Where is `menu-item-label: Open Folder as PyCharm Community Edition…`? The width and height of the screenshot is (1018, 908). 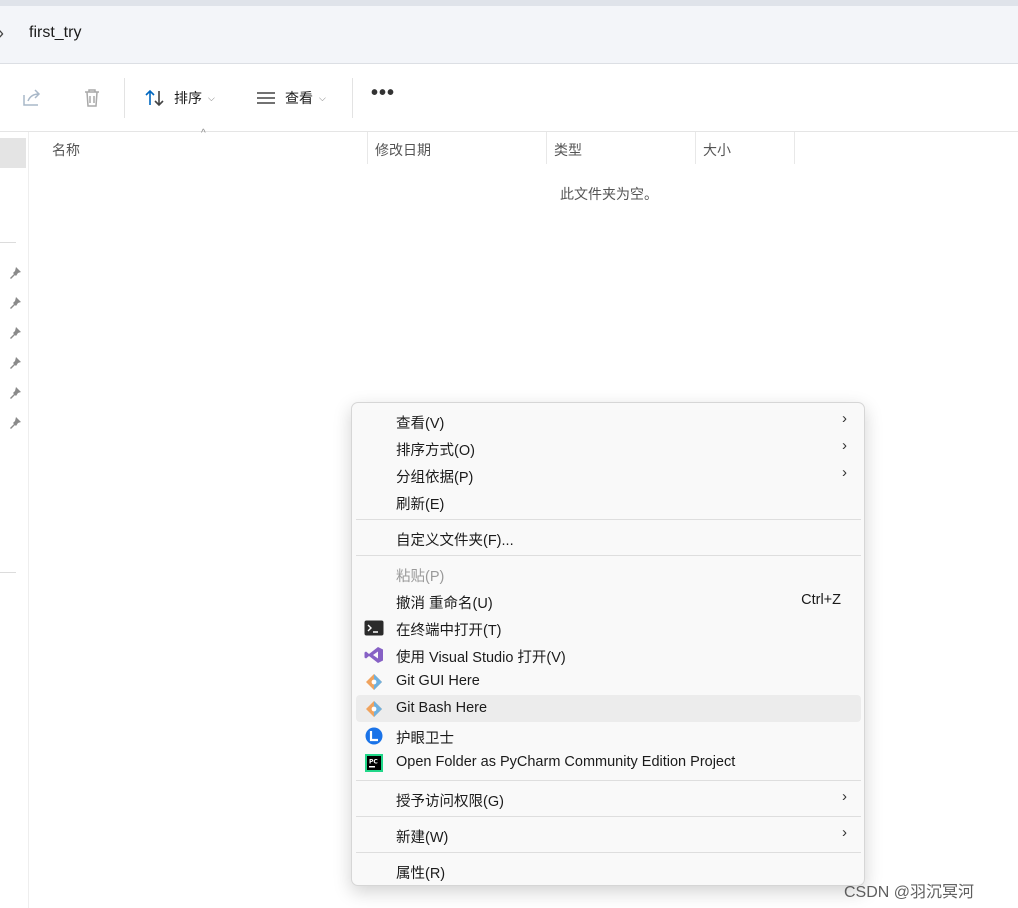 menu-item-label: Open Folder as PyCharm Community Edition… is located at coordinates (566, 762).